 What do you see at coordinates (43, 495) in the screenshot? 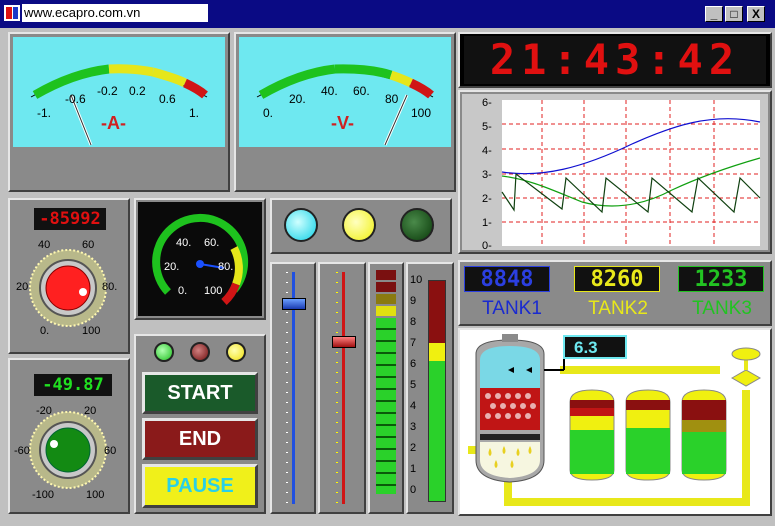
I see `knob2-tick-neg100: -100` at bounding box center [43, 495].